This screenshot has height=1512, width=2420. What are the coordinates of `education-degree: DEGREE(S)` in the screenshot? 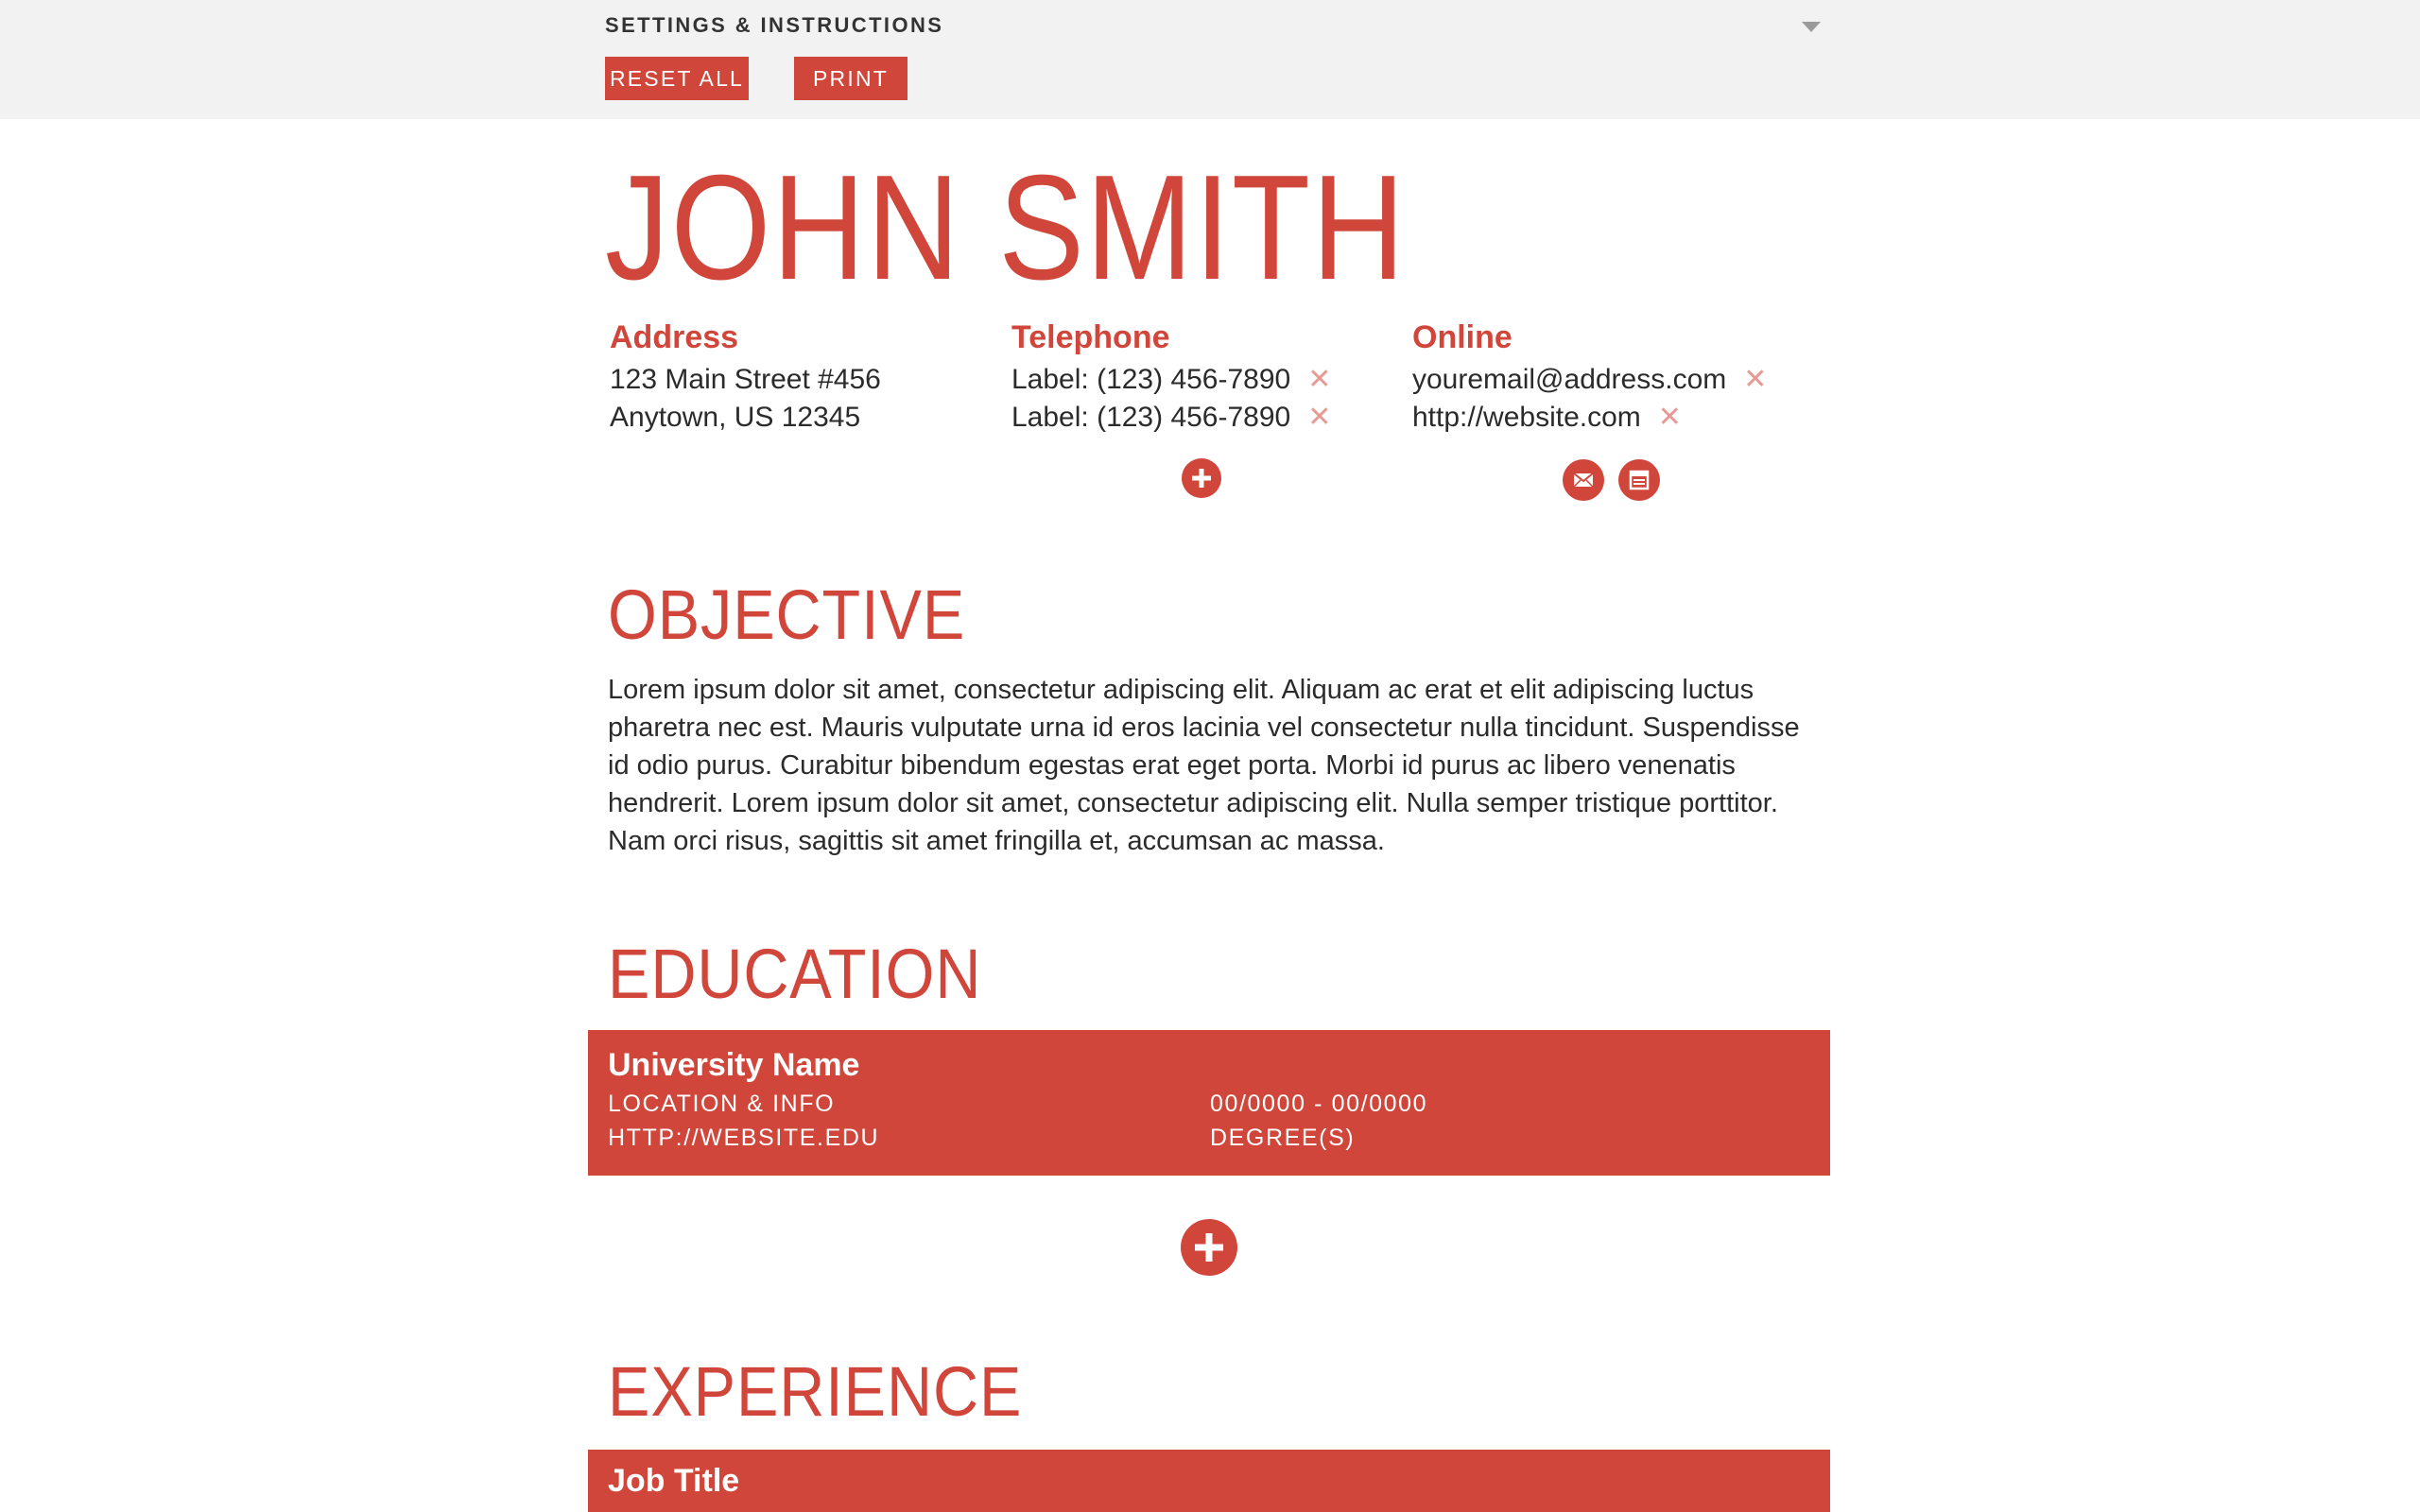 It's located at (1282, 1138).